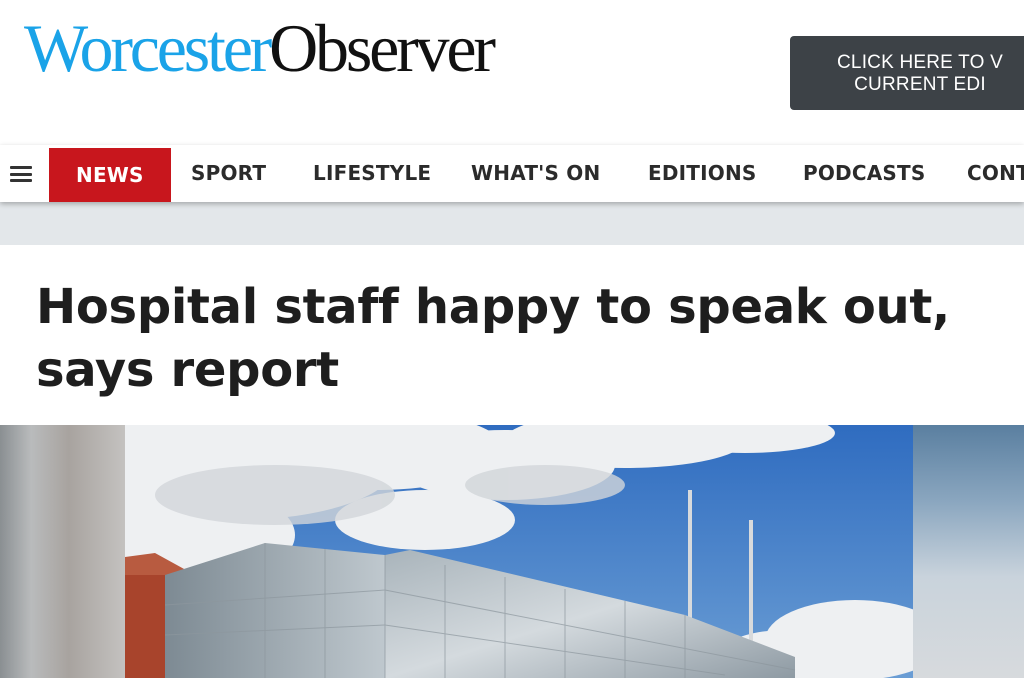 This screenshot has height=678, width=1024. What do you see at coordinates (920, 84) in the screenshot?
I see `edition-button-line2: CURRENT EDI` at bounding box center [920, 84].